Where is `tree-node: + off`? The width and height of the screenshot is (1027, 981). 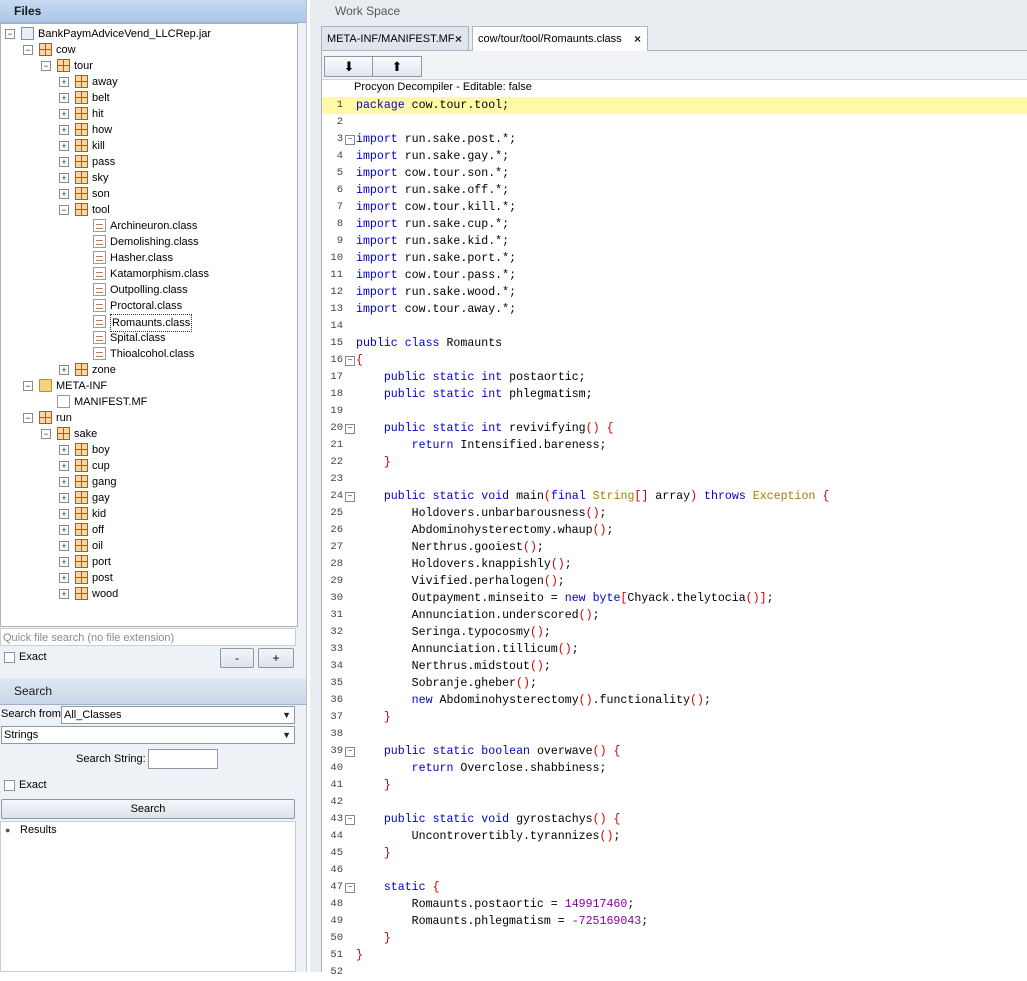
tree-node: + off is located at coordinates (148, 530).